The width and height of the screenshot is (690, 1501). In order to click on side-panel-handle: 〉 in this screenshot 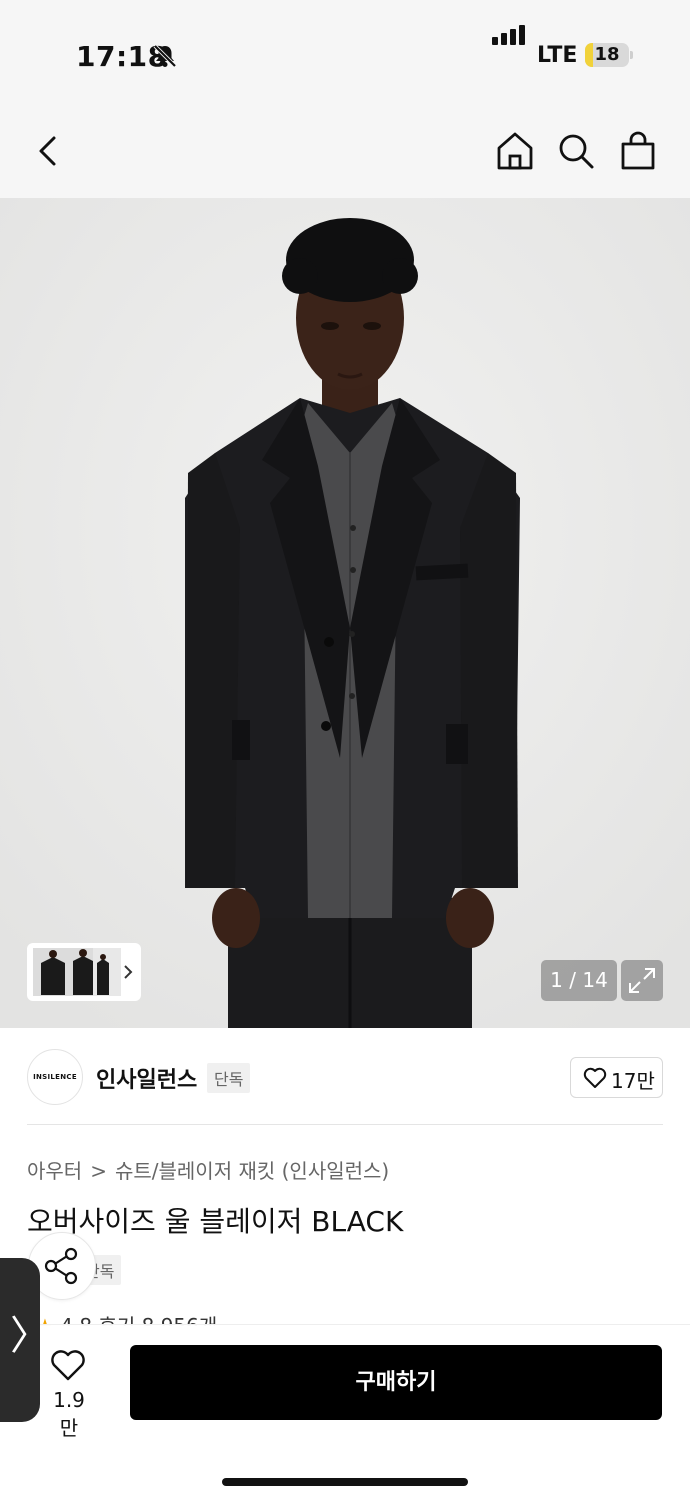, I will do `click(25, 1340)`.